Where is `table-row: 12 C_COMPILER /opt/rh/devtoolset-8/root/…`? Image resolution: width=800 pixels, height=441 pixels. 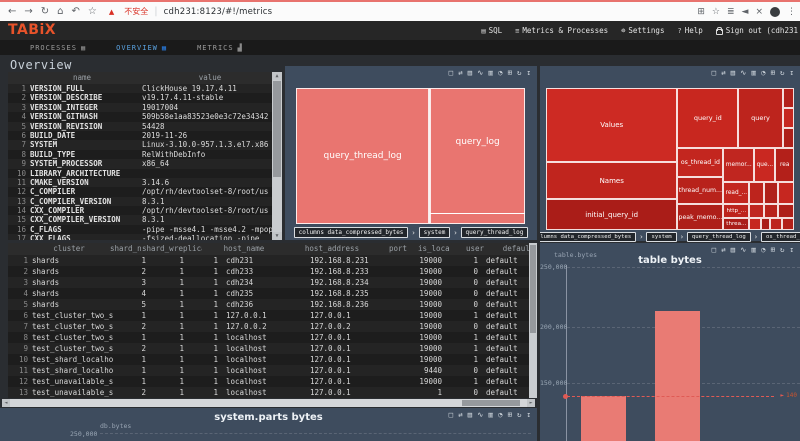 table-row: 12 C_COMPILER /opt/rh/devtoolset-8/root/… is located at coordinates (145, 192).